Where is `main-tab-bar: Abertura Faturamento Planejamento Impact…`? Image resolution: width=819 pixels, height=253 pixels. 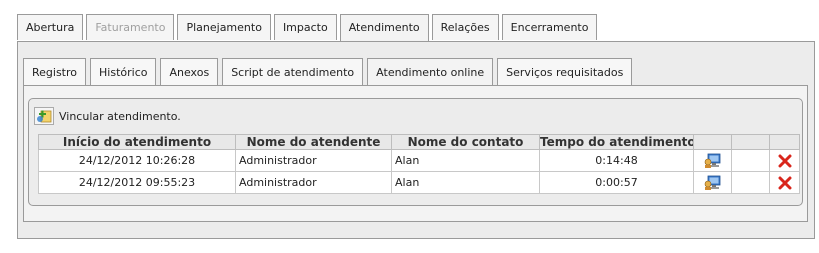
main-tab-bar: Abertura Faturamento Planejamento Impact… is located at coordinates (308, 28).